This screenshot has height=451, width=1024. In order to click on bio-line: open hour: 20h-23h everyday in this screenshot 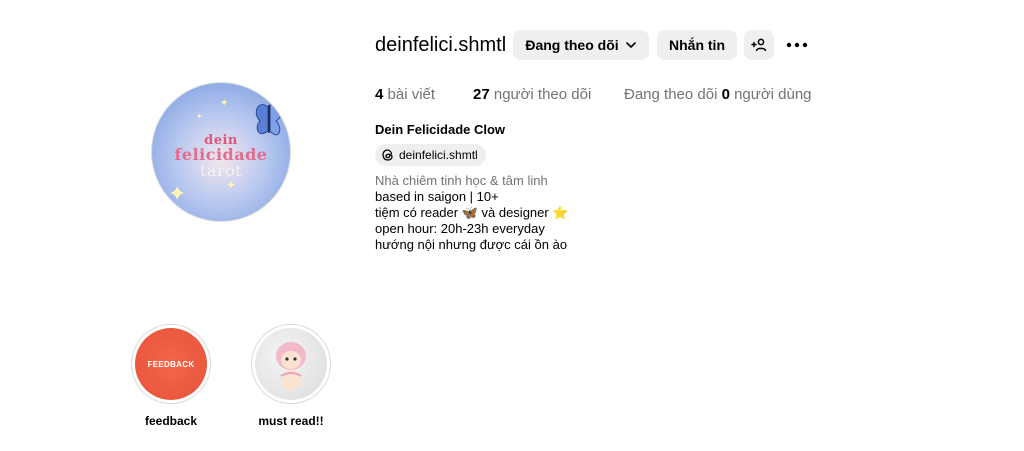, I will do `click(460, 228)`.